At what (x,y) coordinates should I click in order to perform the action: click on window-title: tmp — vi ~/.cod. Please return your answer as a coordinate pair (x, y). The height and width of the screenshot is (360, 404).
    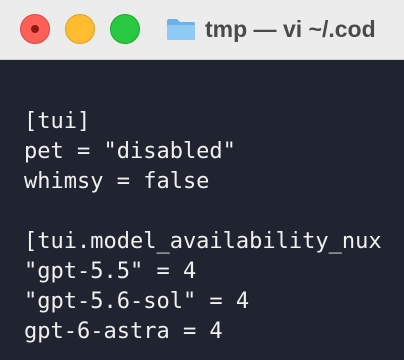
    Looking at the image, I should click on (290, 29).